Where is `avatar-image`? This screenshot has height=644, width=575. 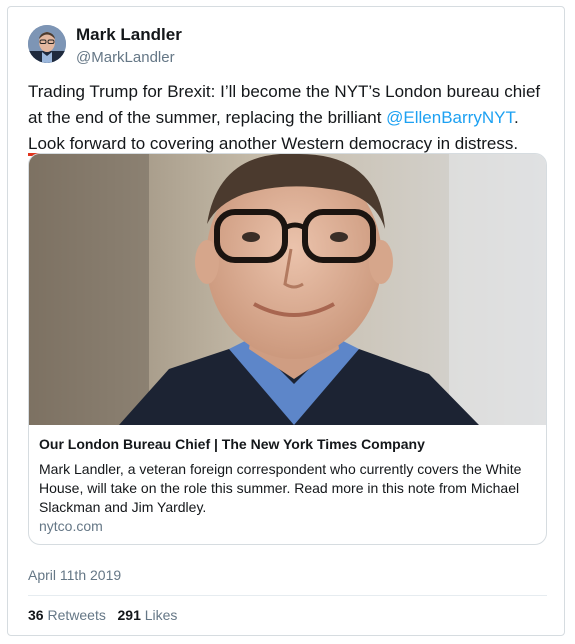
avatar-image is located at coordinates (47, 44).